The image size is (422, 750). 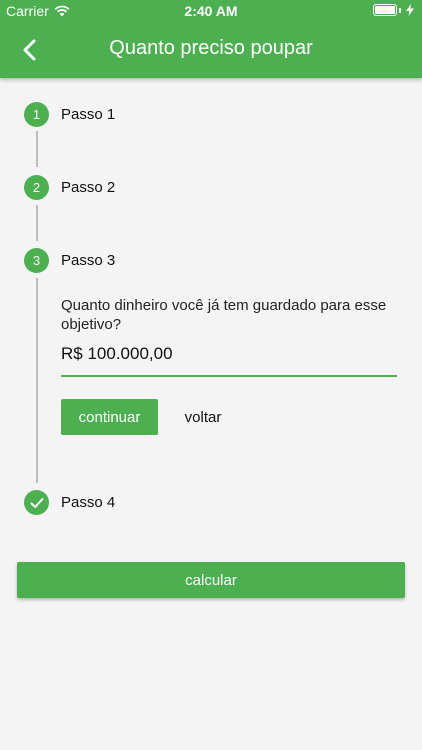 I want to click on step-label: Passo 1, so click(x=88, y=114).